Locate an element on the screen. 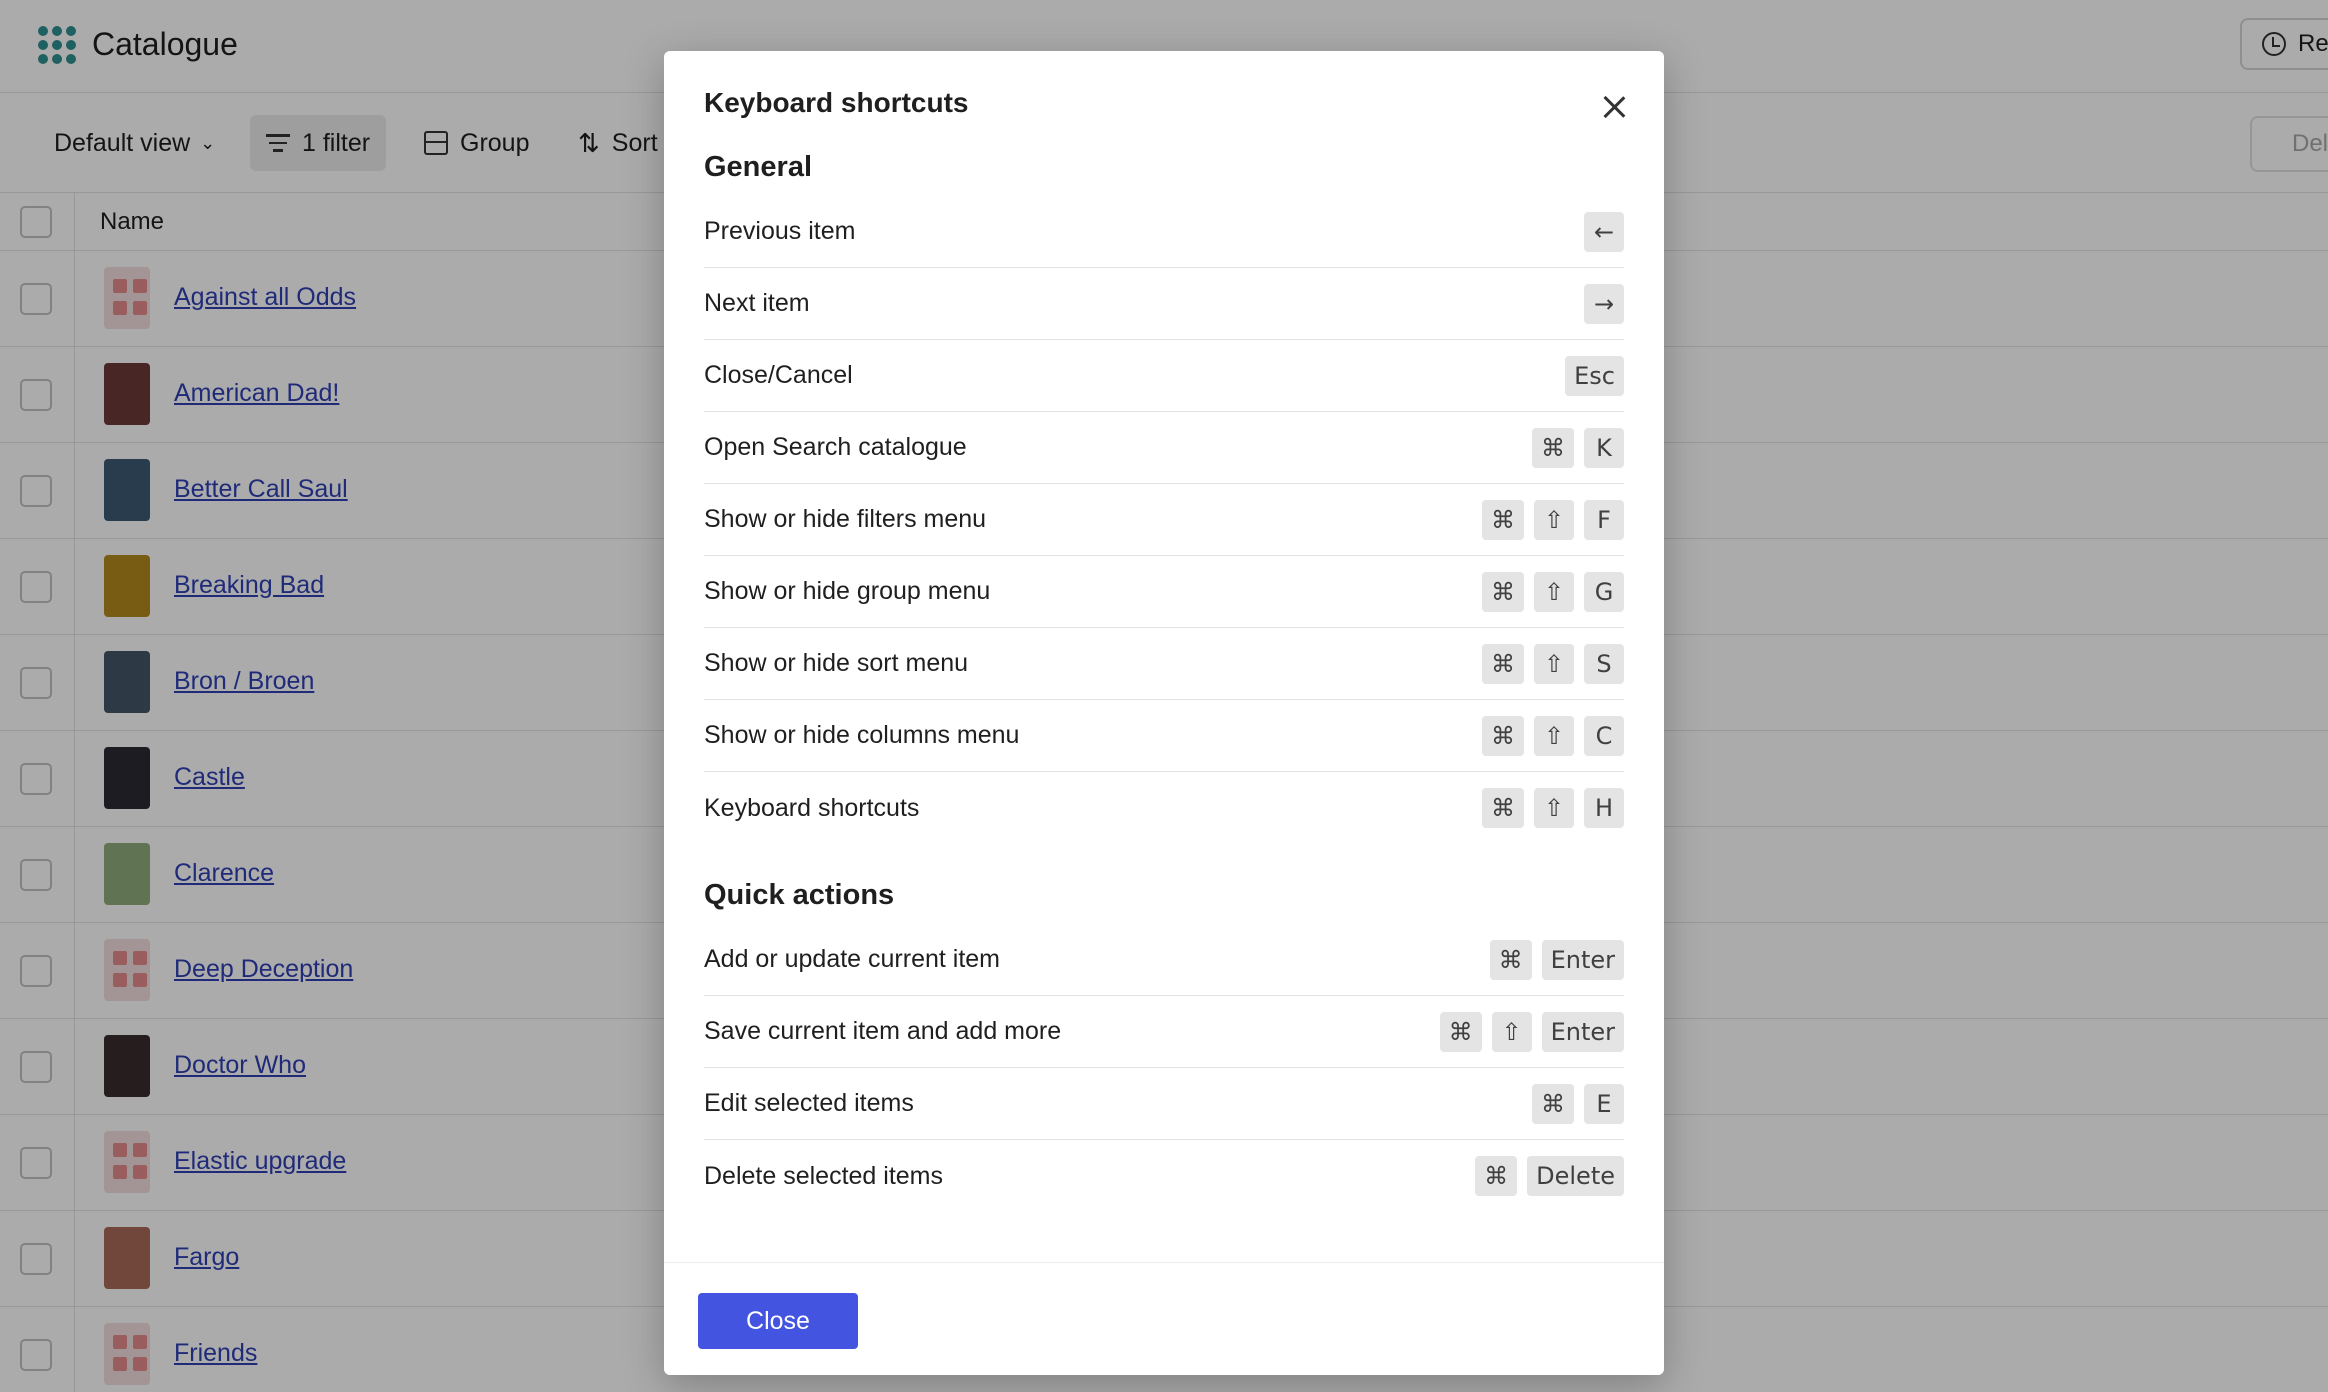 This screenshot has height=1392, width=2328. shortcut-row: Keyboard shortcuts ⌘ ⇧ H is located at coordinates (1164, 808).